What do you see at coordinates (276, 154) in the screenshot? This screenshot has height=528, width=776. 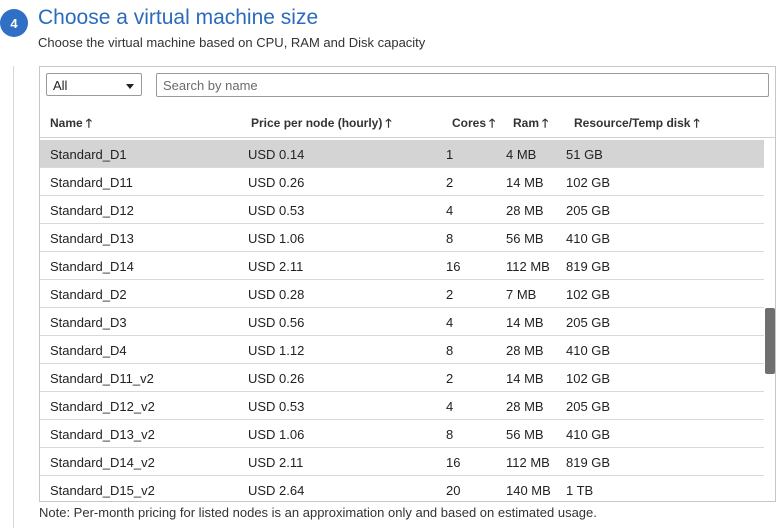 I see `cell-price: USD 0.14` at bounding box center [276, 154].